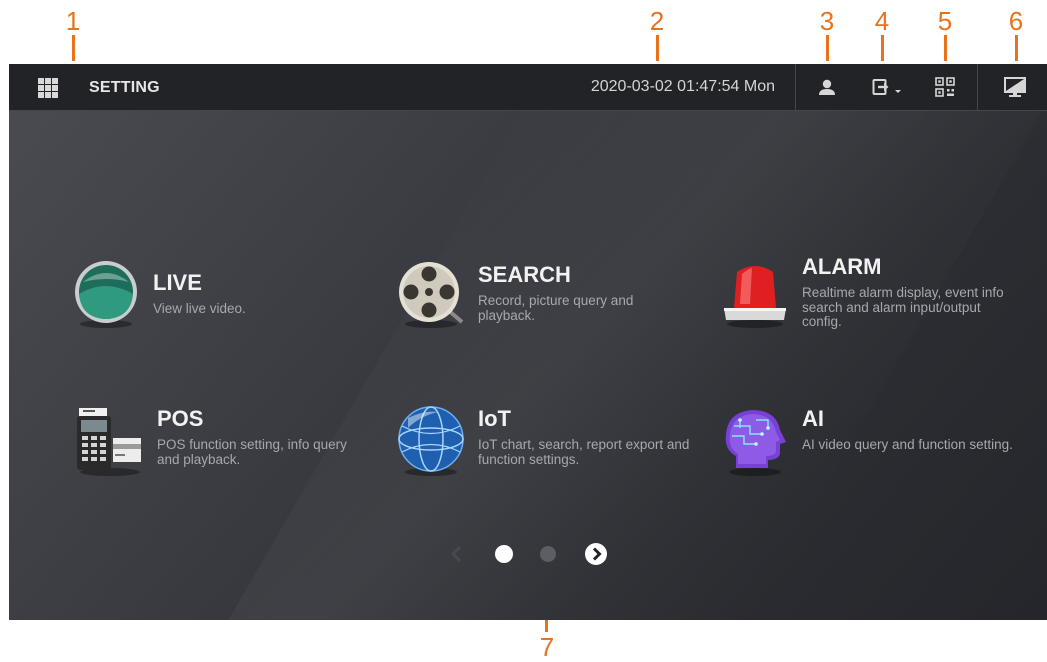  Describe the element at coordinates (431, 441) in the screenshot. I see `iot-globe-icon` at that location.